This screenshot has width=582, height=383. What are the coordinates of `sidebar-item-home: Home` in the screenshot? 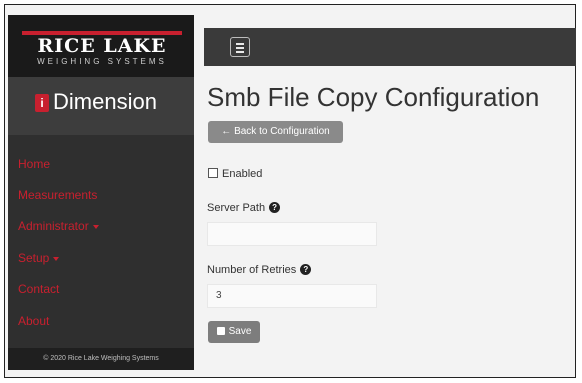 It's located at (34, 164).